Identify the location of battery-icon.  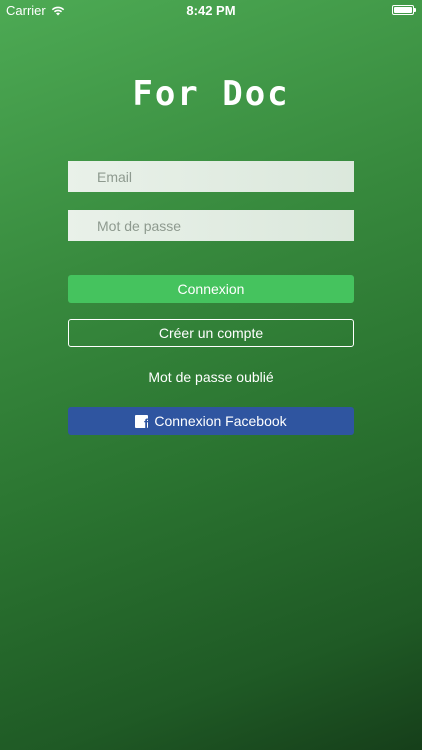
(404, 10).